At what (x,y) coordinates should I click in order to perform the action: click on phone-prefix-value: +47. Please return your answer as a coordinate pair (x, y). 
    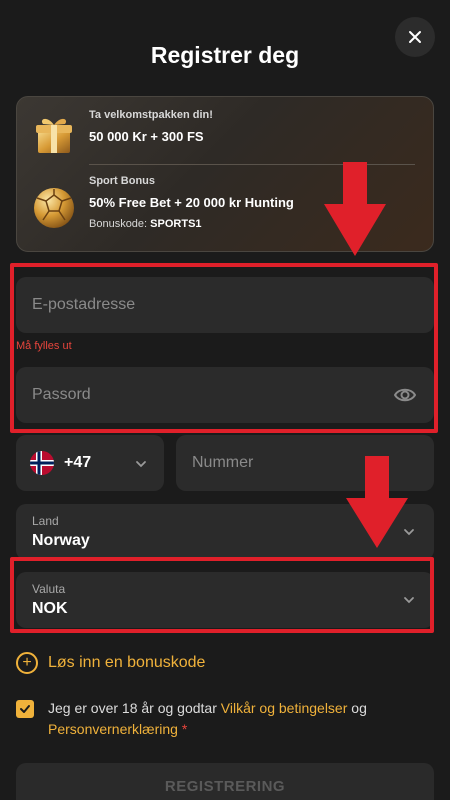
    Looking at the image, I should click on (78, 462).